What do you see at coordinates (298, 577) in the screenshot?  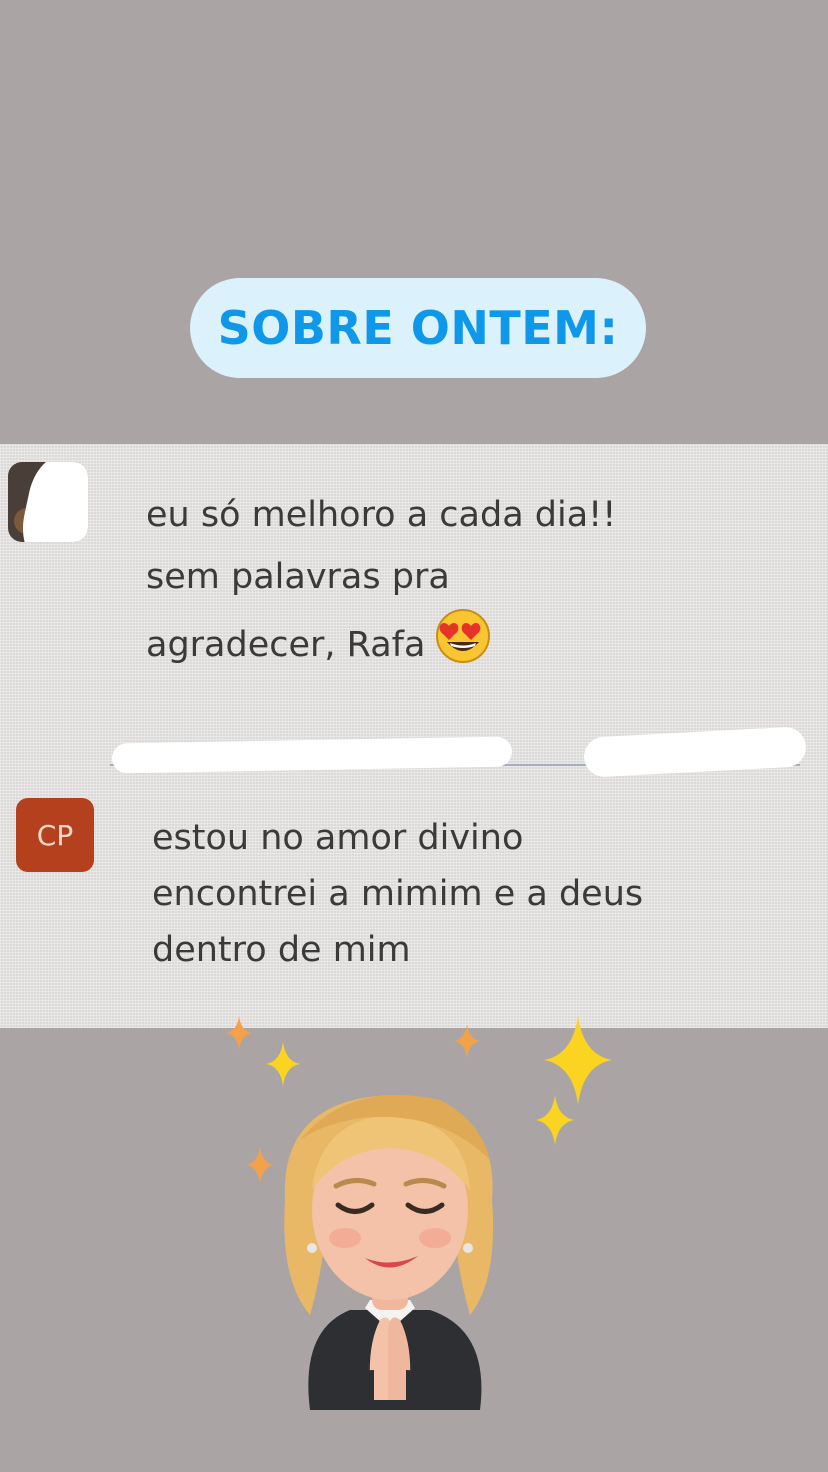 I see `message-1-line-2: sem palavras pra` at bounding box center [298, 577].